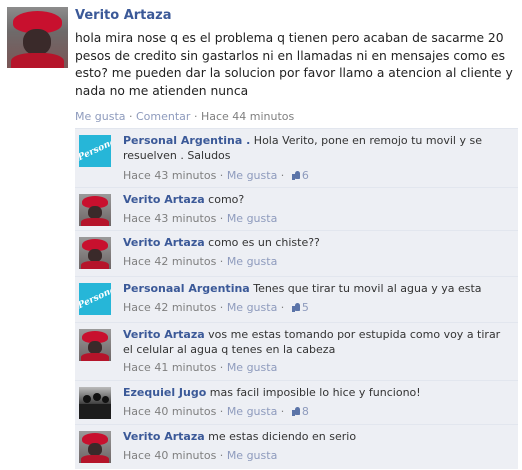 Image resolution: width=522 pixels, height=470 pixels. I want to click on like-count: 5, so click(305, 307).